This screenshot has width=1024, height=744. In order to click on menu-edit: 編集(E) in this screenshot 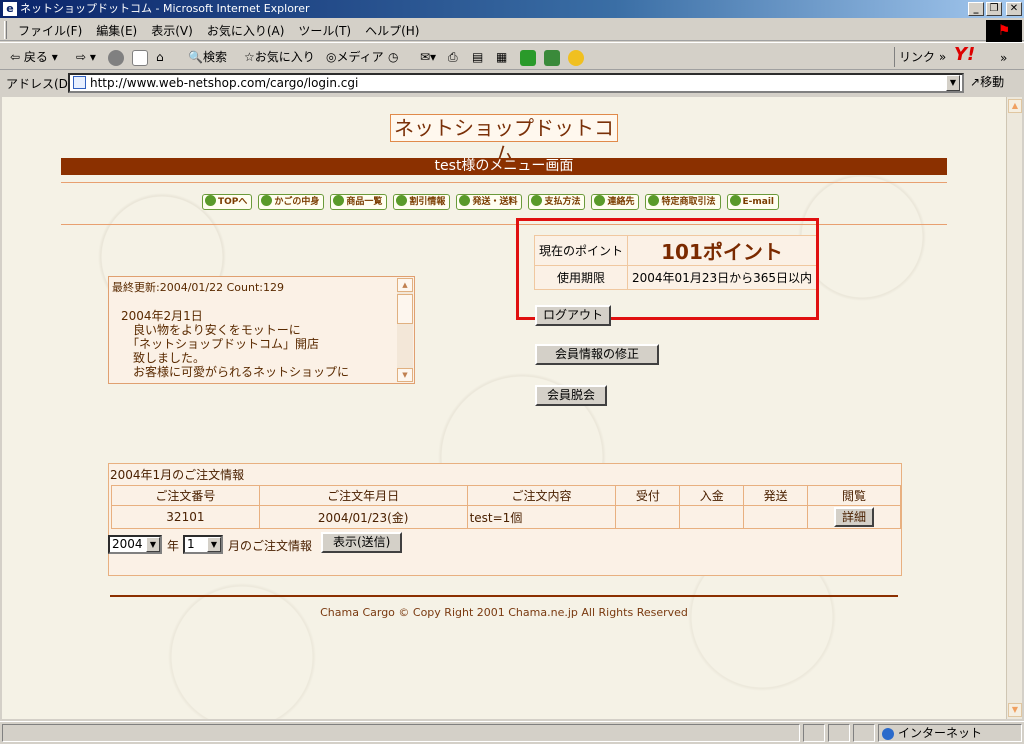, I will do `click(116, 30)`.